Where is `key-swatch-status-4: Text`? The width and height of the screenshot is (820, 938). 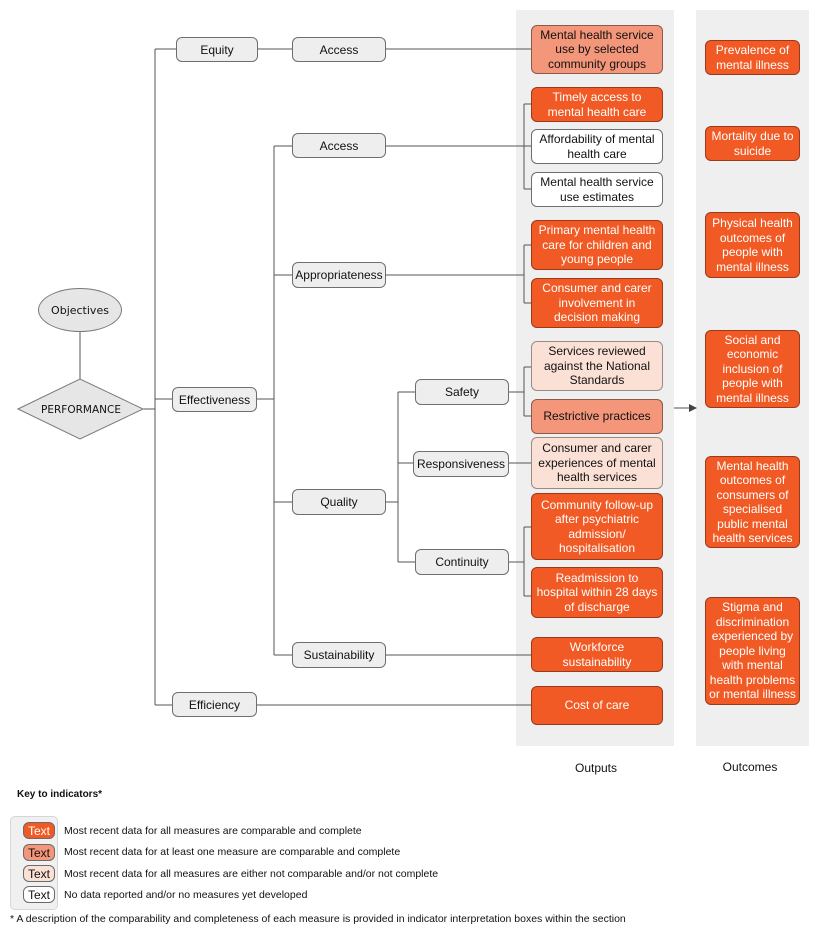
key-swatch-status-4: Text is located at coordinates (39, 894).